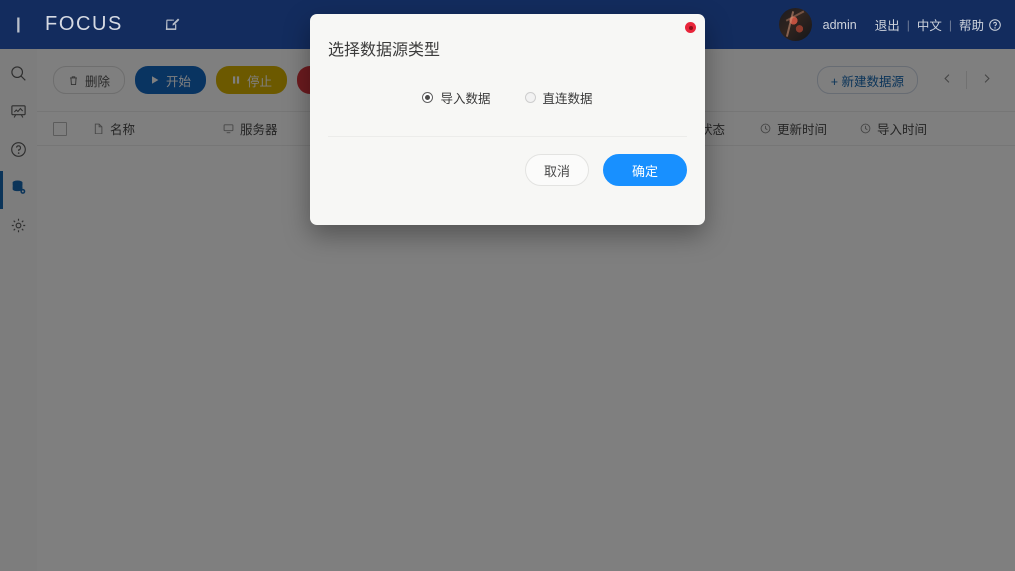 The image size is (1015, 571). Describe the element at coordinates (384, 50) in the screenshot. I see `dialog-title: 选择数据源类型` at that location.